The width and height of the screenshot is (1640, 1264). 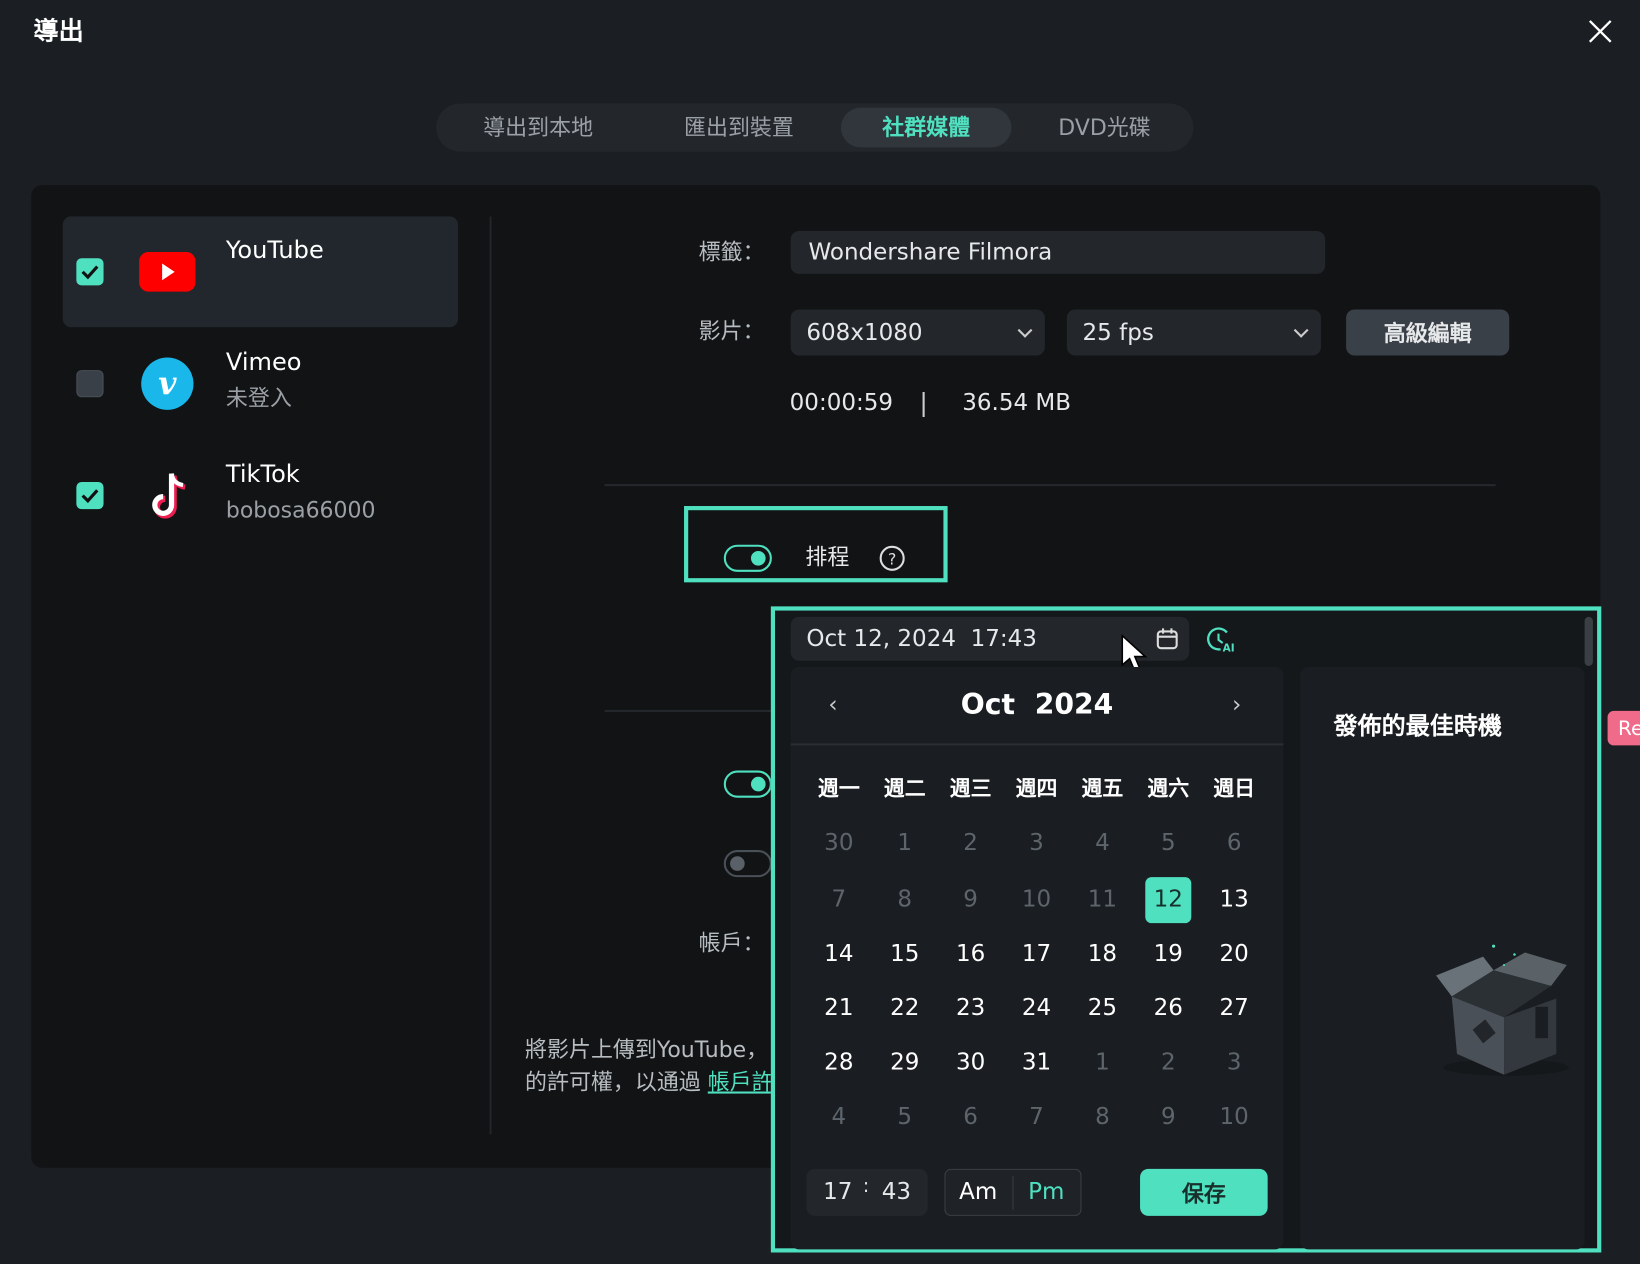 What do you see at coordinates (647, 1050) in the screenshot?
I see `notice-line1: 將影片上傳到YouTube，` at bounding box center [647, 1050].